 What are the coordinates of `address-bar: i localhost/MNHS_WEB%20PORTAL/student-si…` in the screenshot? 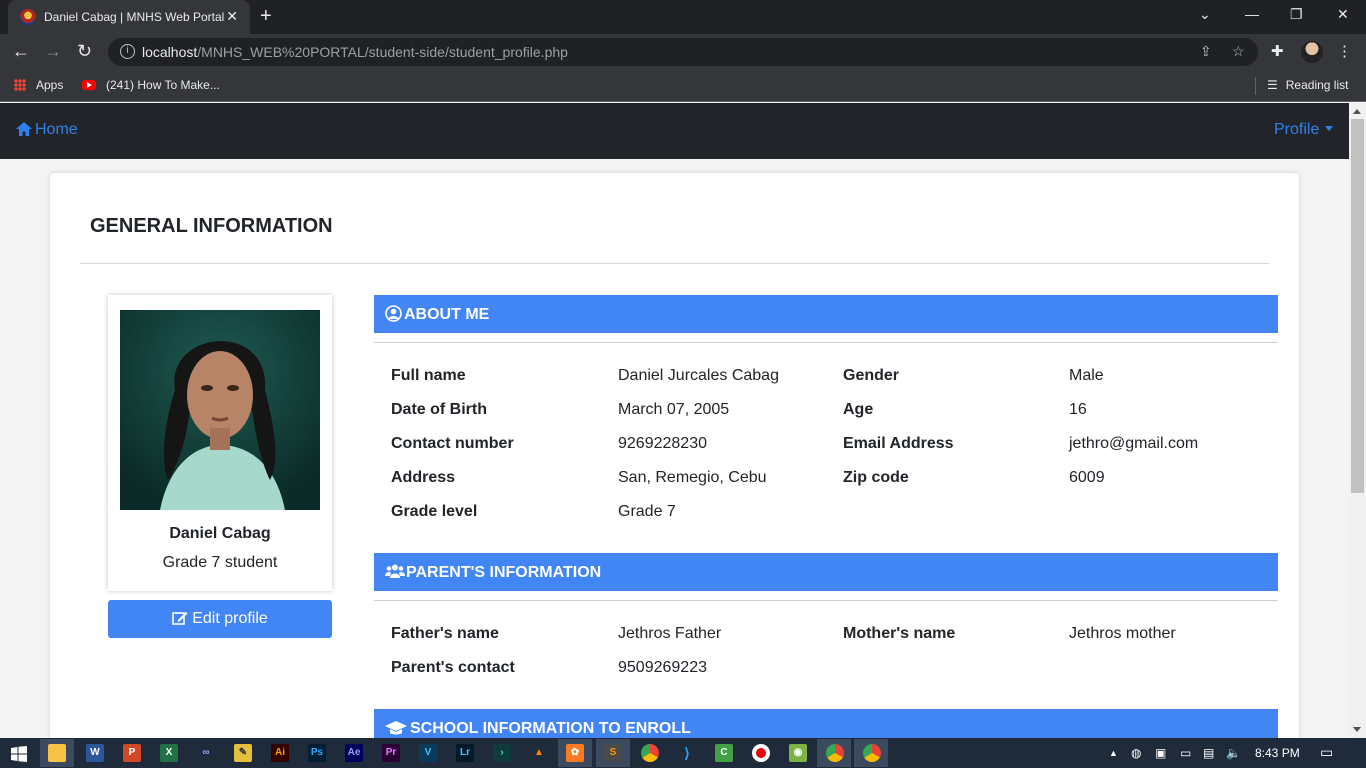 It's located at (683, 52).